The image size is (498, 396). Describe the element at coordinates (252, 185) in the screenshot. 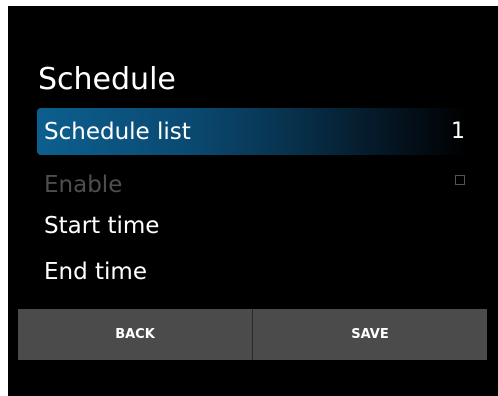

I see `enable-row: Enable` at that location.